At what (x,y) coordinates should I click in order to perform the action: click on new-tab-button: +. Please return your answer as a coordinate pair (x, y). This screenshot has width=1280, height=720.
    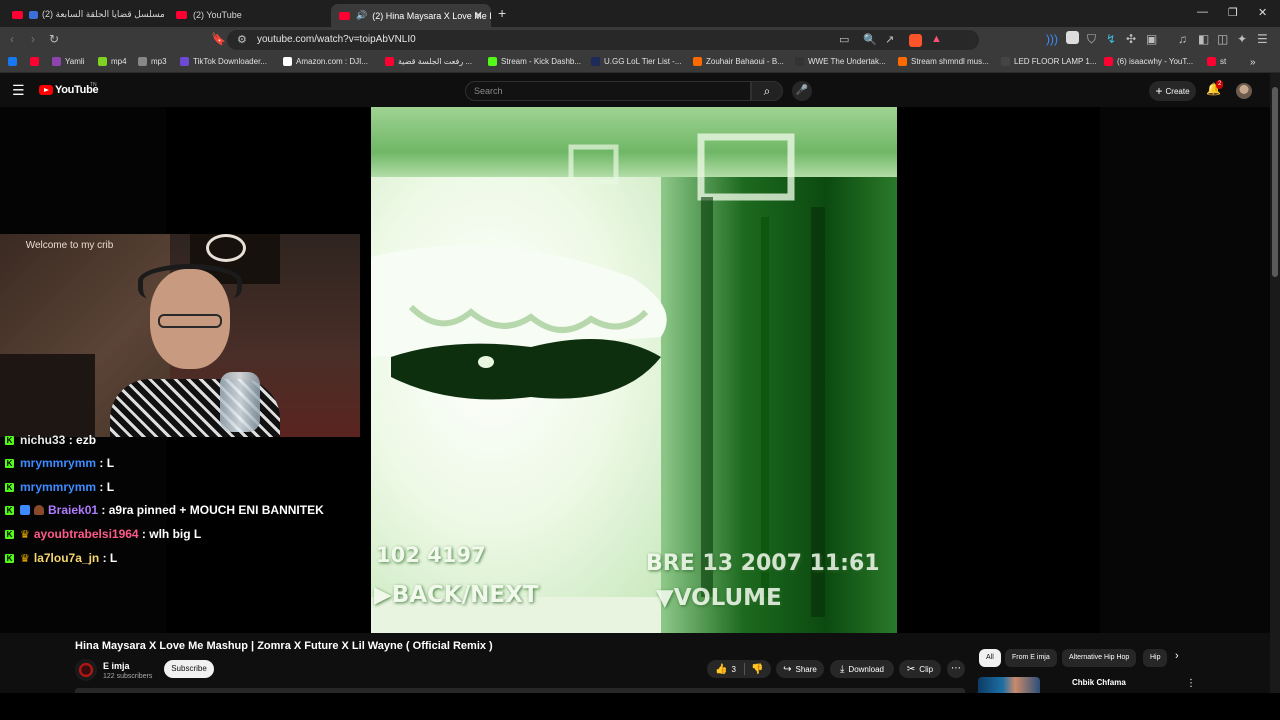
    Looking at the image, I should click on (502, 13).